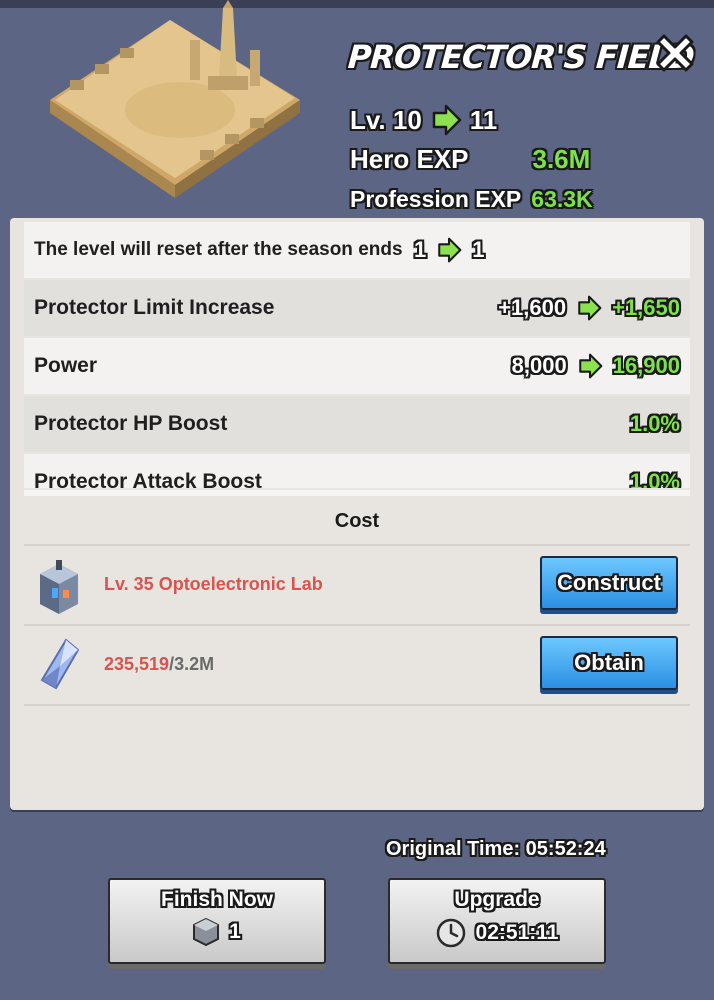 Image resolution: width=714 pixels, height=1000 pixels. Describe the element at coordinates (357, 665) in the screenshot. I see `cost-resource-row: 235,519/3.2M Obtain` at that location.